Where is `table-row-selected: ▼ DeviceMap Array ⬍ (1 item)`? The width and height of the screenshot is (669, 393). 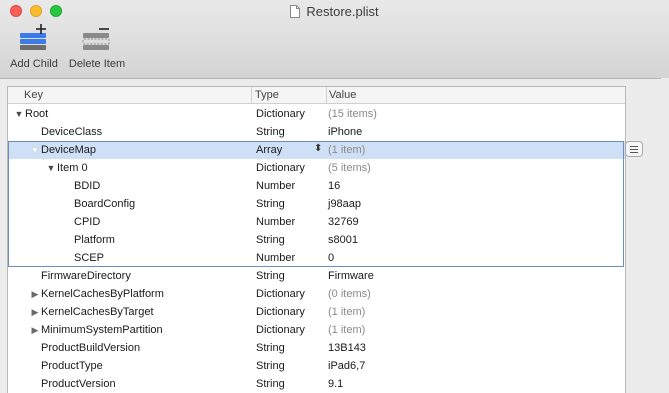
table-row-selected: ▼ DeviceMap Array ⬍ (1 item) is located at coordinates (316, 150).